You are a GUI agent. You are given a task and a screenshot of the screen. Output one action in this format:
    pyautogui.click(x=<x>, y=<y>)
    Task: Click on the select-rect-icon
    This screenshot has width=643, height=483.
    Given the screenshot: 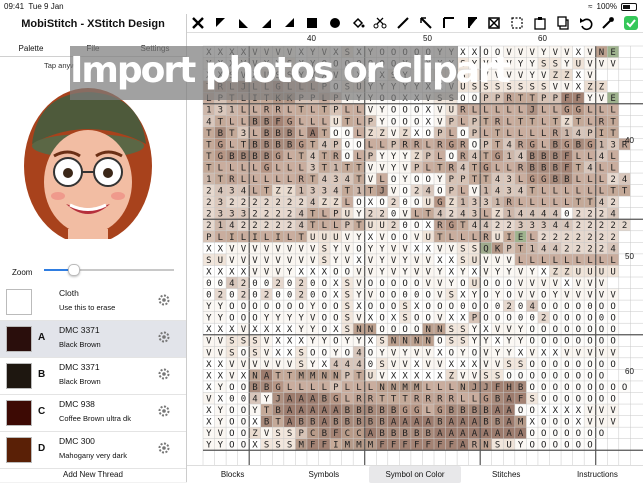 What is the action you would take?
    pyautogui.click(x=517, y=23)
    